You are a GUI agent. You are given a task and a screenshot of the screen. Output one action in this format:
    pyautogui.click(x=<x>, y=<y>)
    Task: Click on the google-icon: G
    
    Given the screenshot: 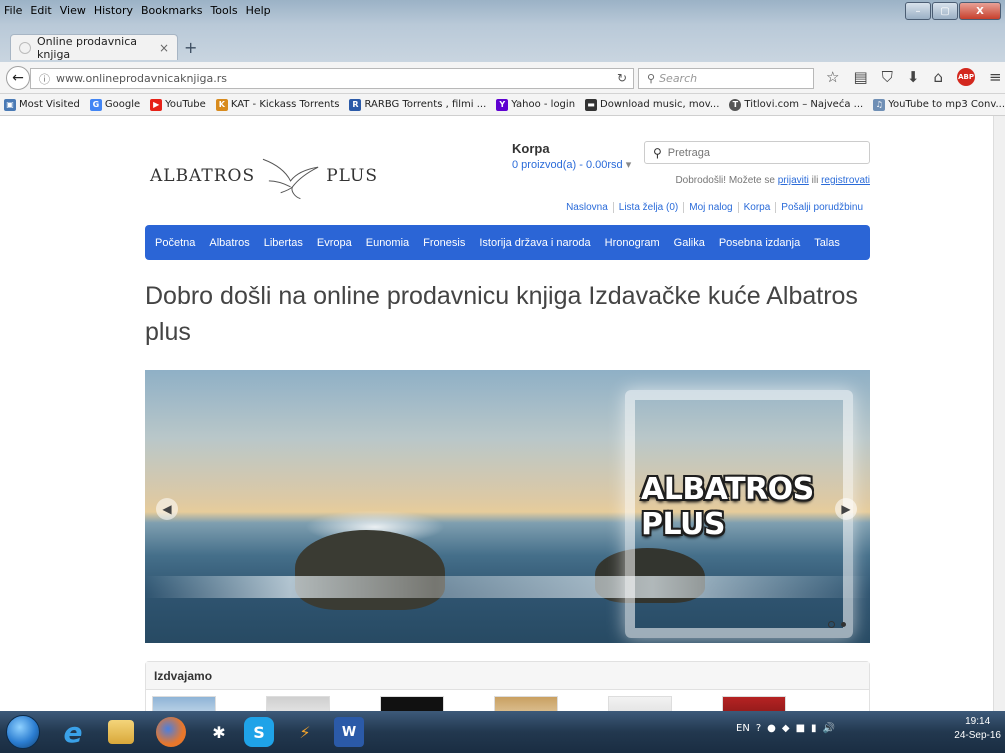 What is the action you would take?
    pyautogui.click(x=95, y=104)
    